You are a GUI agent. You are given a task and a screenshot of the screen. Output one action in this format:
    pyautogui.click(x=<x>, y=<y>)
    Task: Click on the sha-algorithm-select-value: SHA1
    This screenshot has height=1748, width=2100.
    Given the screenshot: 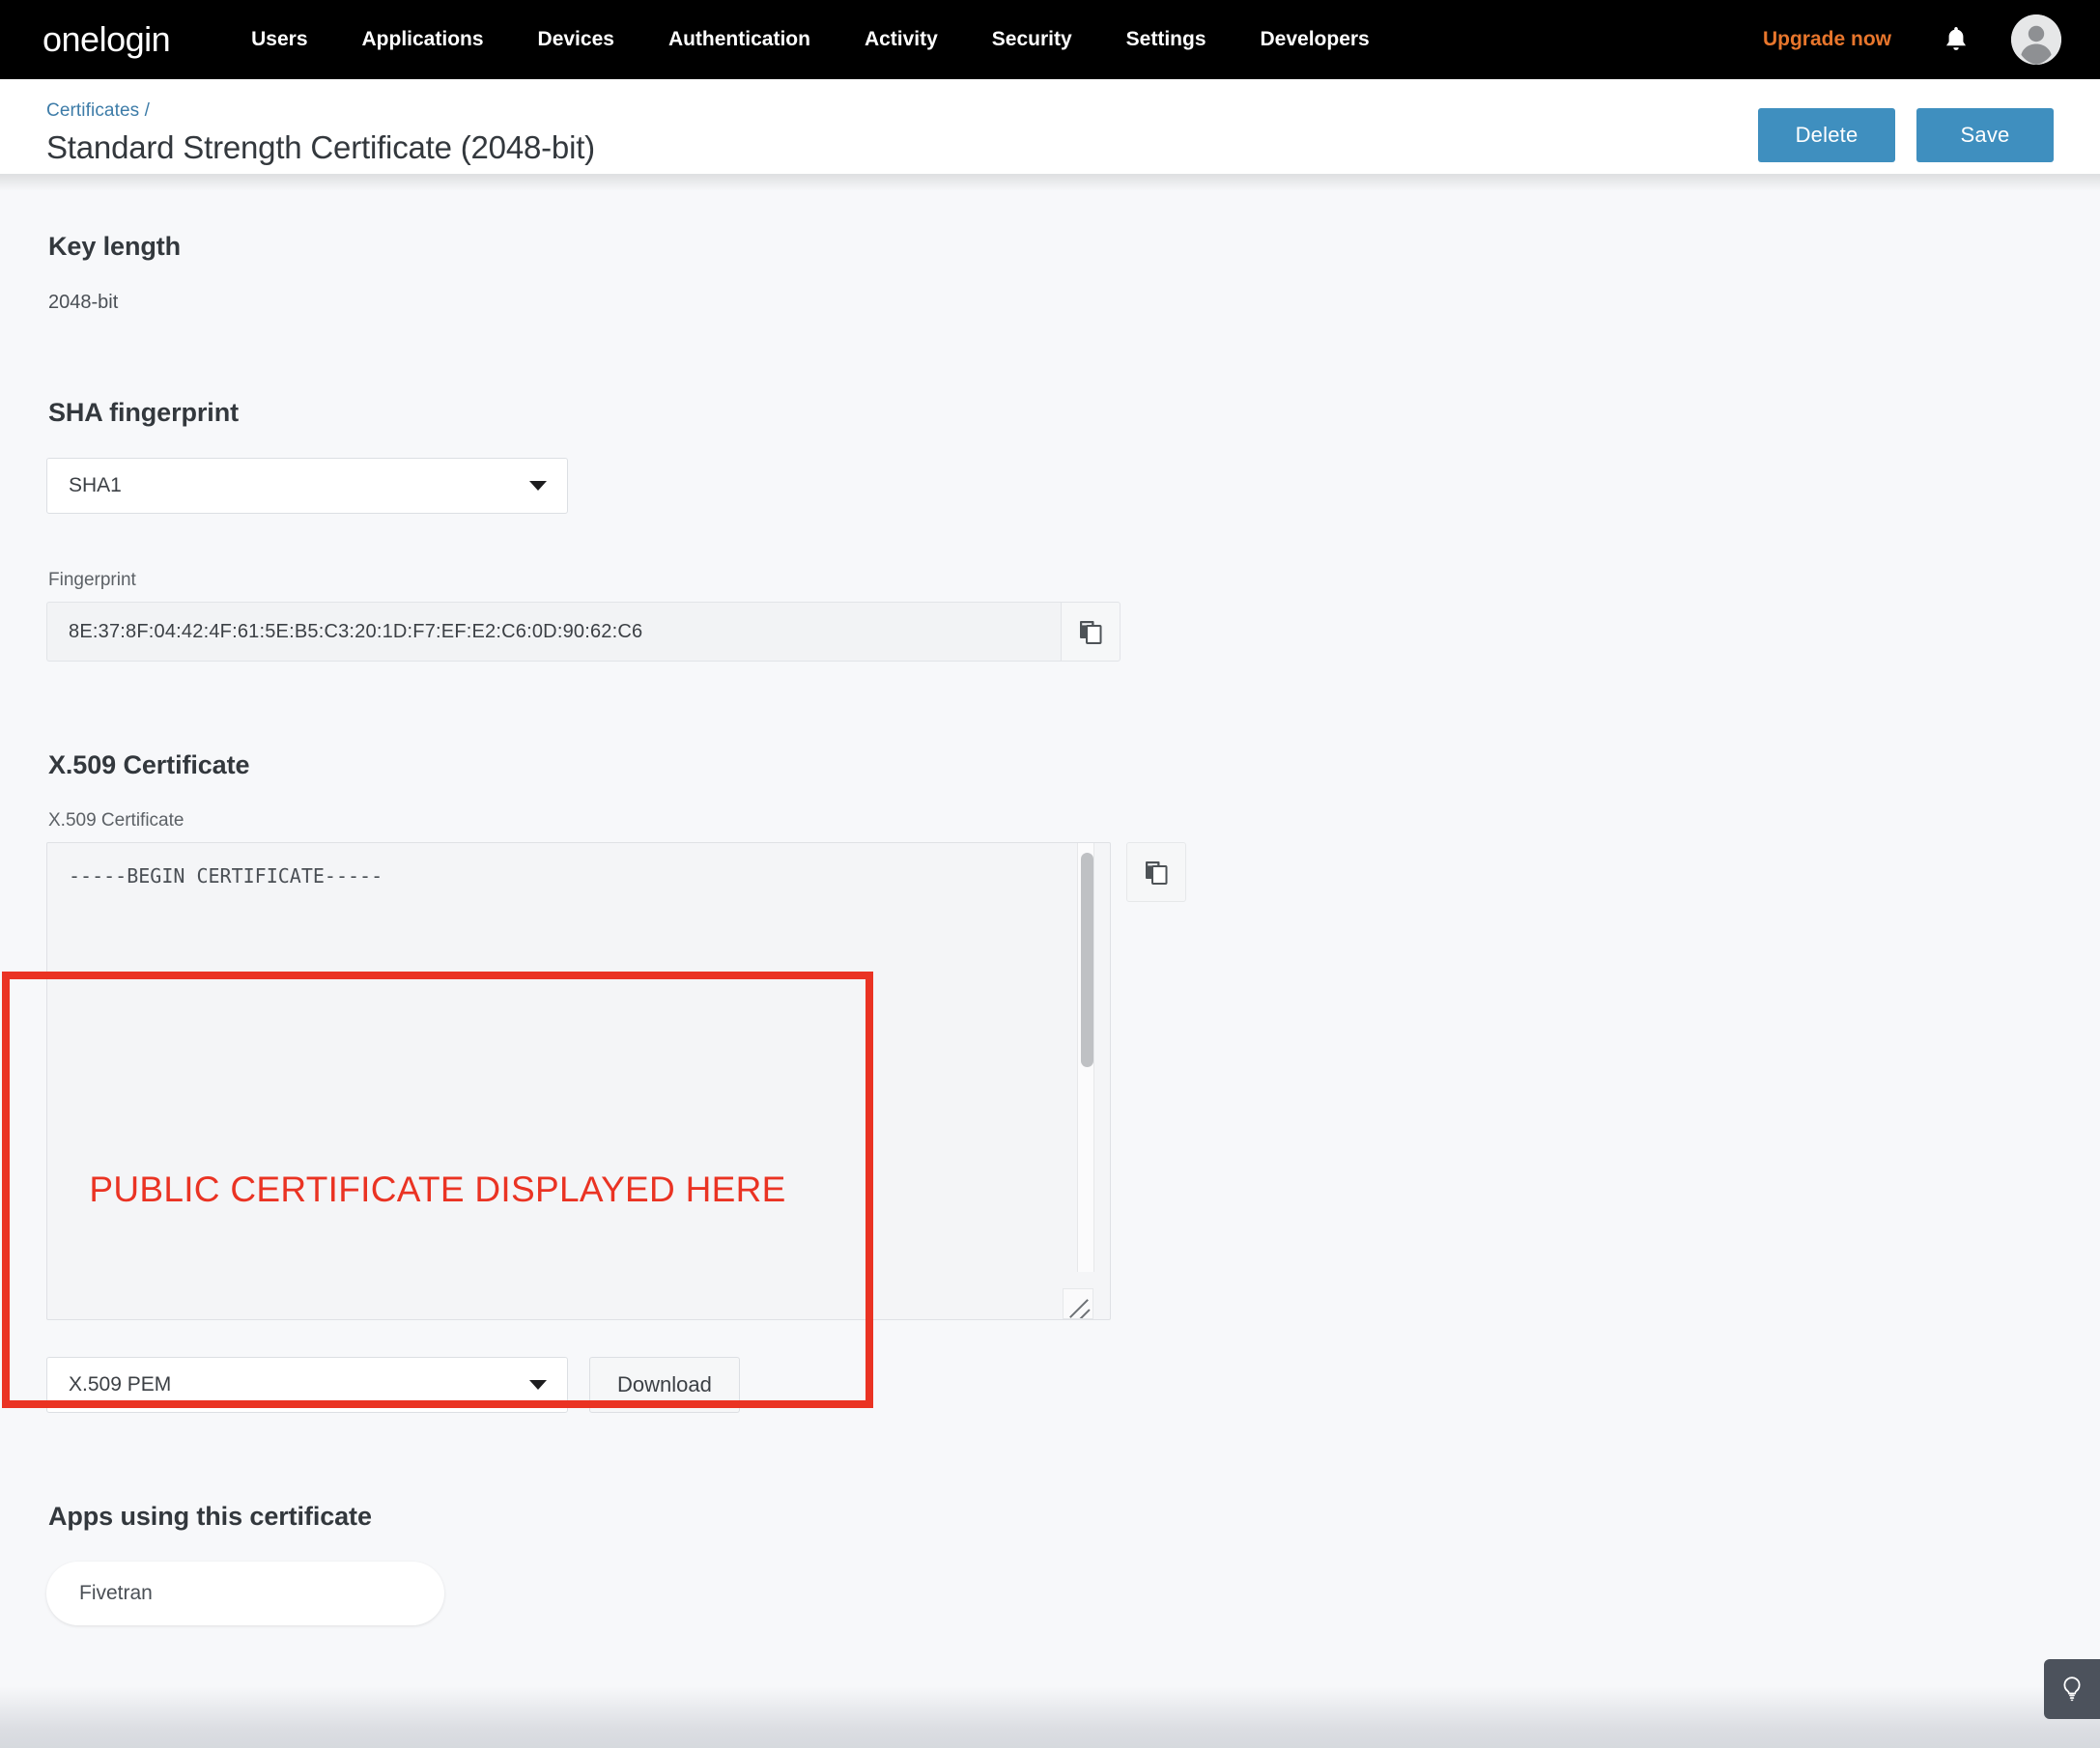 What is the action you would take?
    pyautogui.click(x=307, y=486)
    